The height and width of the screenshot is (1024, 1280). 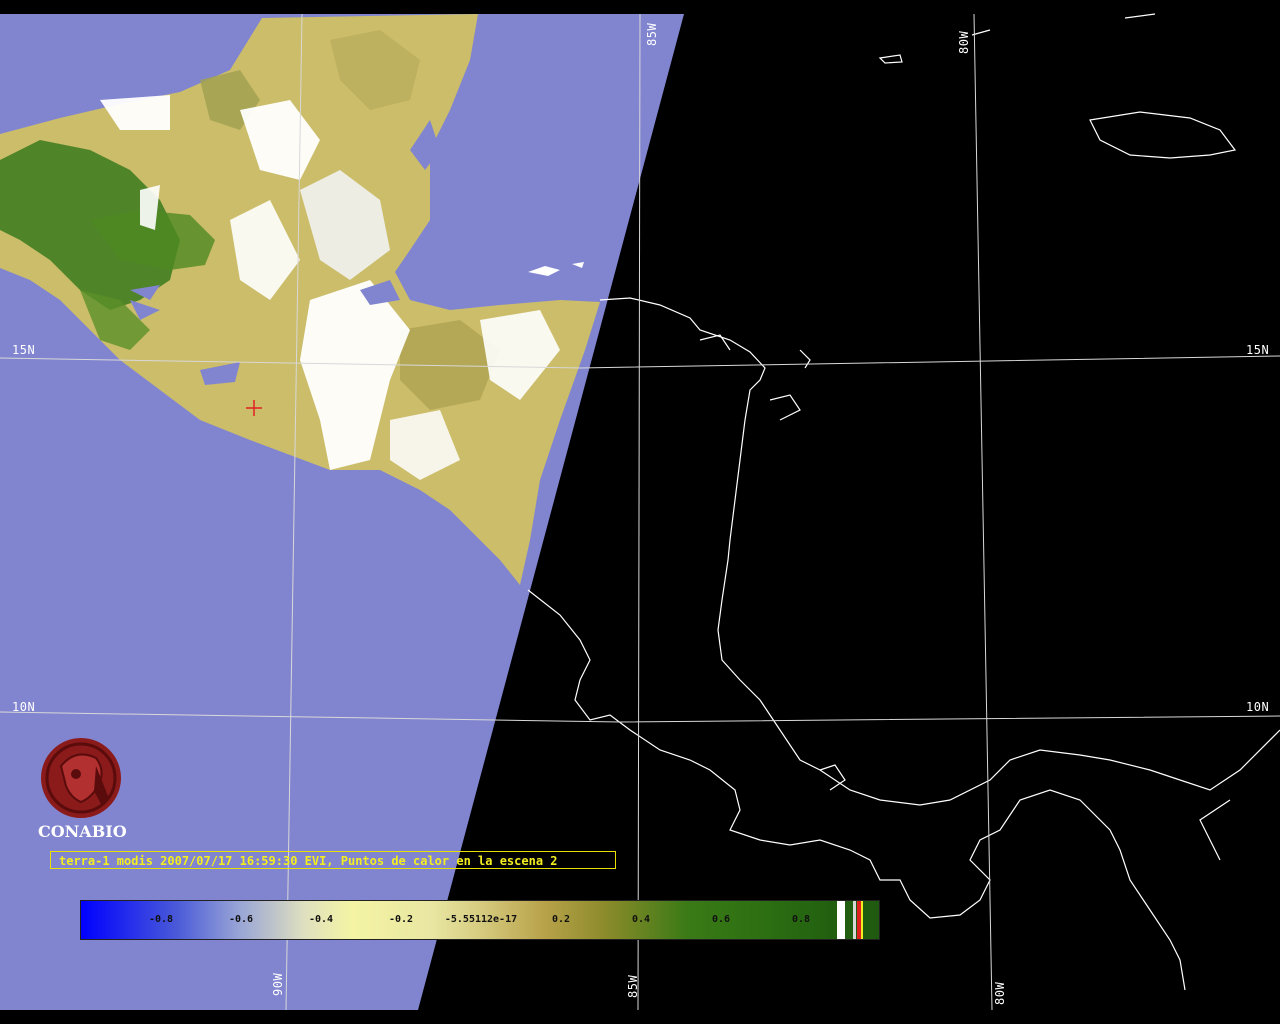 What do you see at coordinates (633, 986) in the screenshot?
I see `lon-label-85w-bottom: 85W` at bounding box center [633, 986].